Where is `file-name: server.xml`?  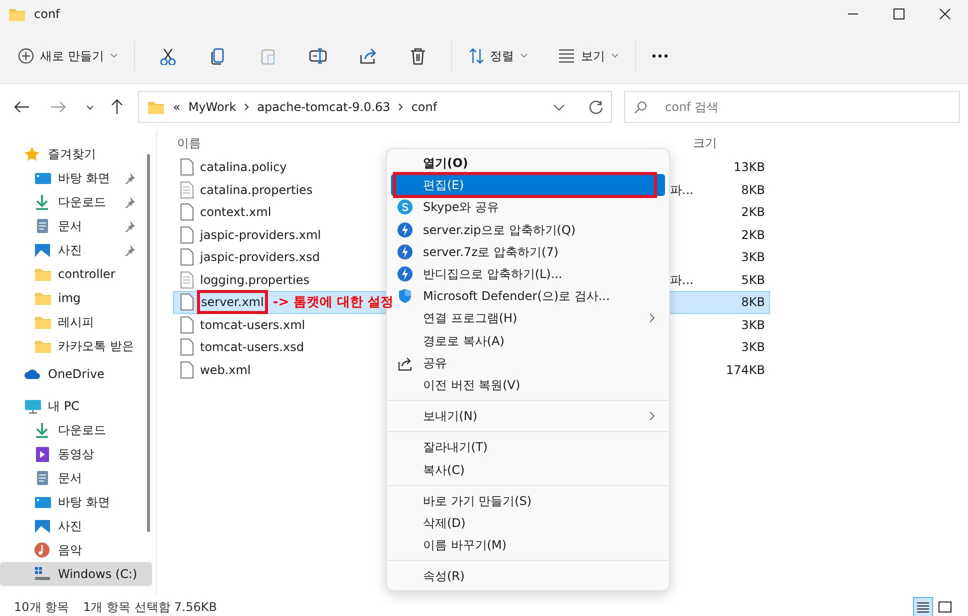
file-name: server.xml is located at coordinates (232, 302).